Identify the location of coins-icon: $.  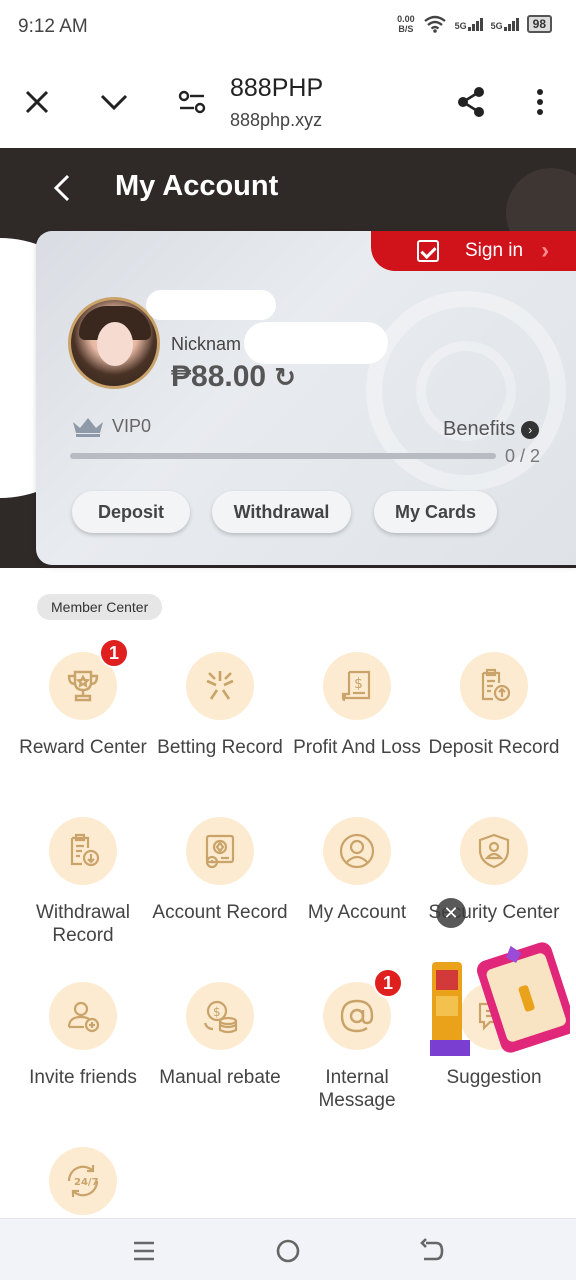
(220, 1016).